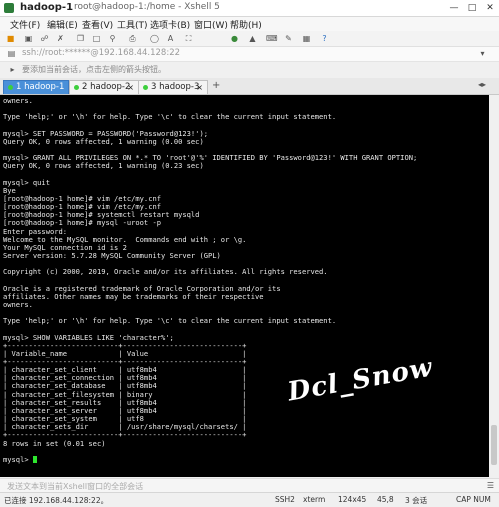 The width and height of the screenshot is (499, 507). What do you see at coordinates (246, 24) in the screenshot?
I see `menu-help: 帮助(H)` at bounding box center [246, 24].